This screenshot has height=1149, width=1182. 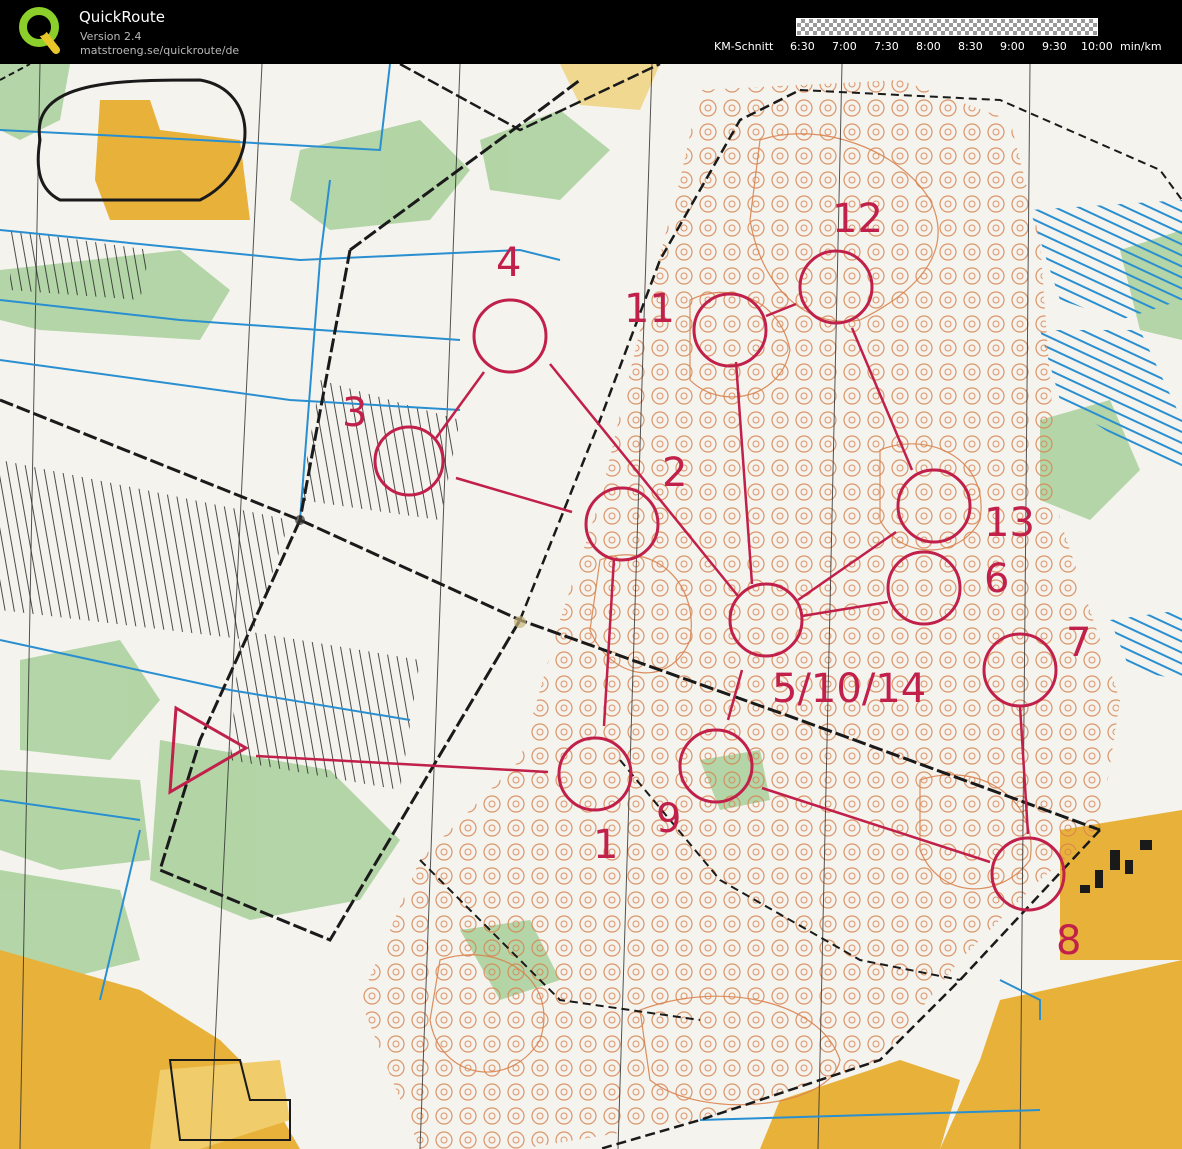 I want to click on pace-scale-title: KM-Schnitt, so click(x=744, y=46).